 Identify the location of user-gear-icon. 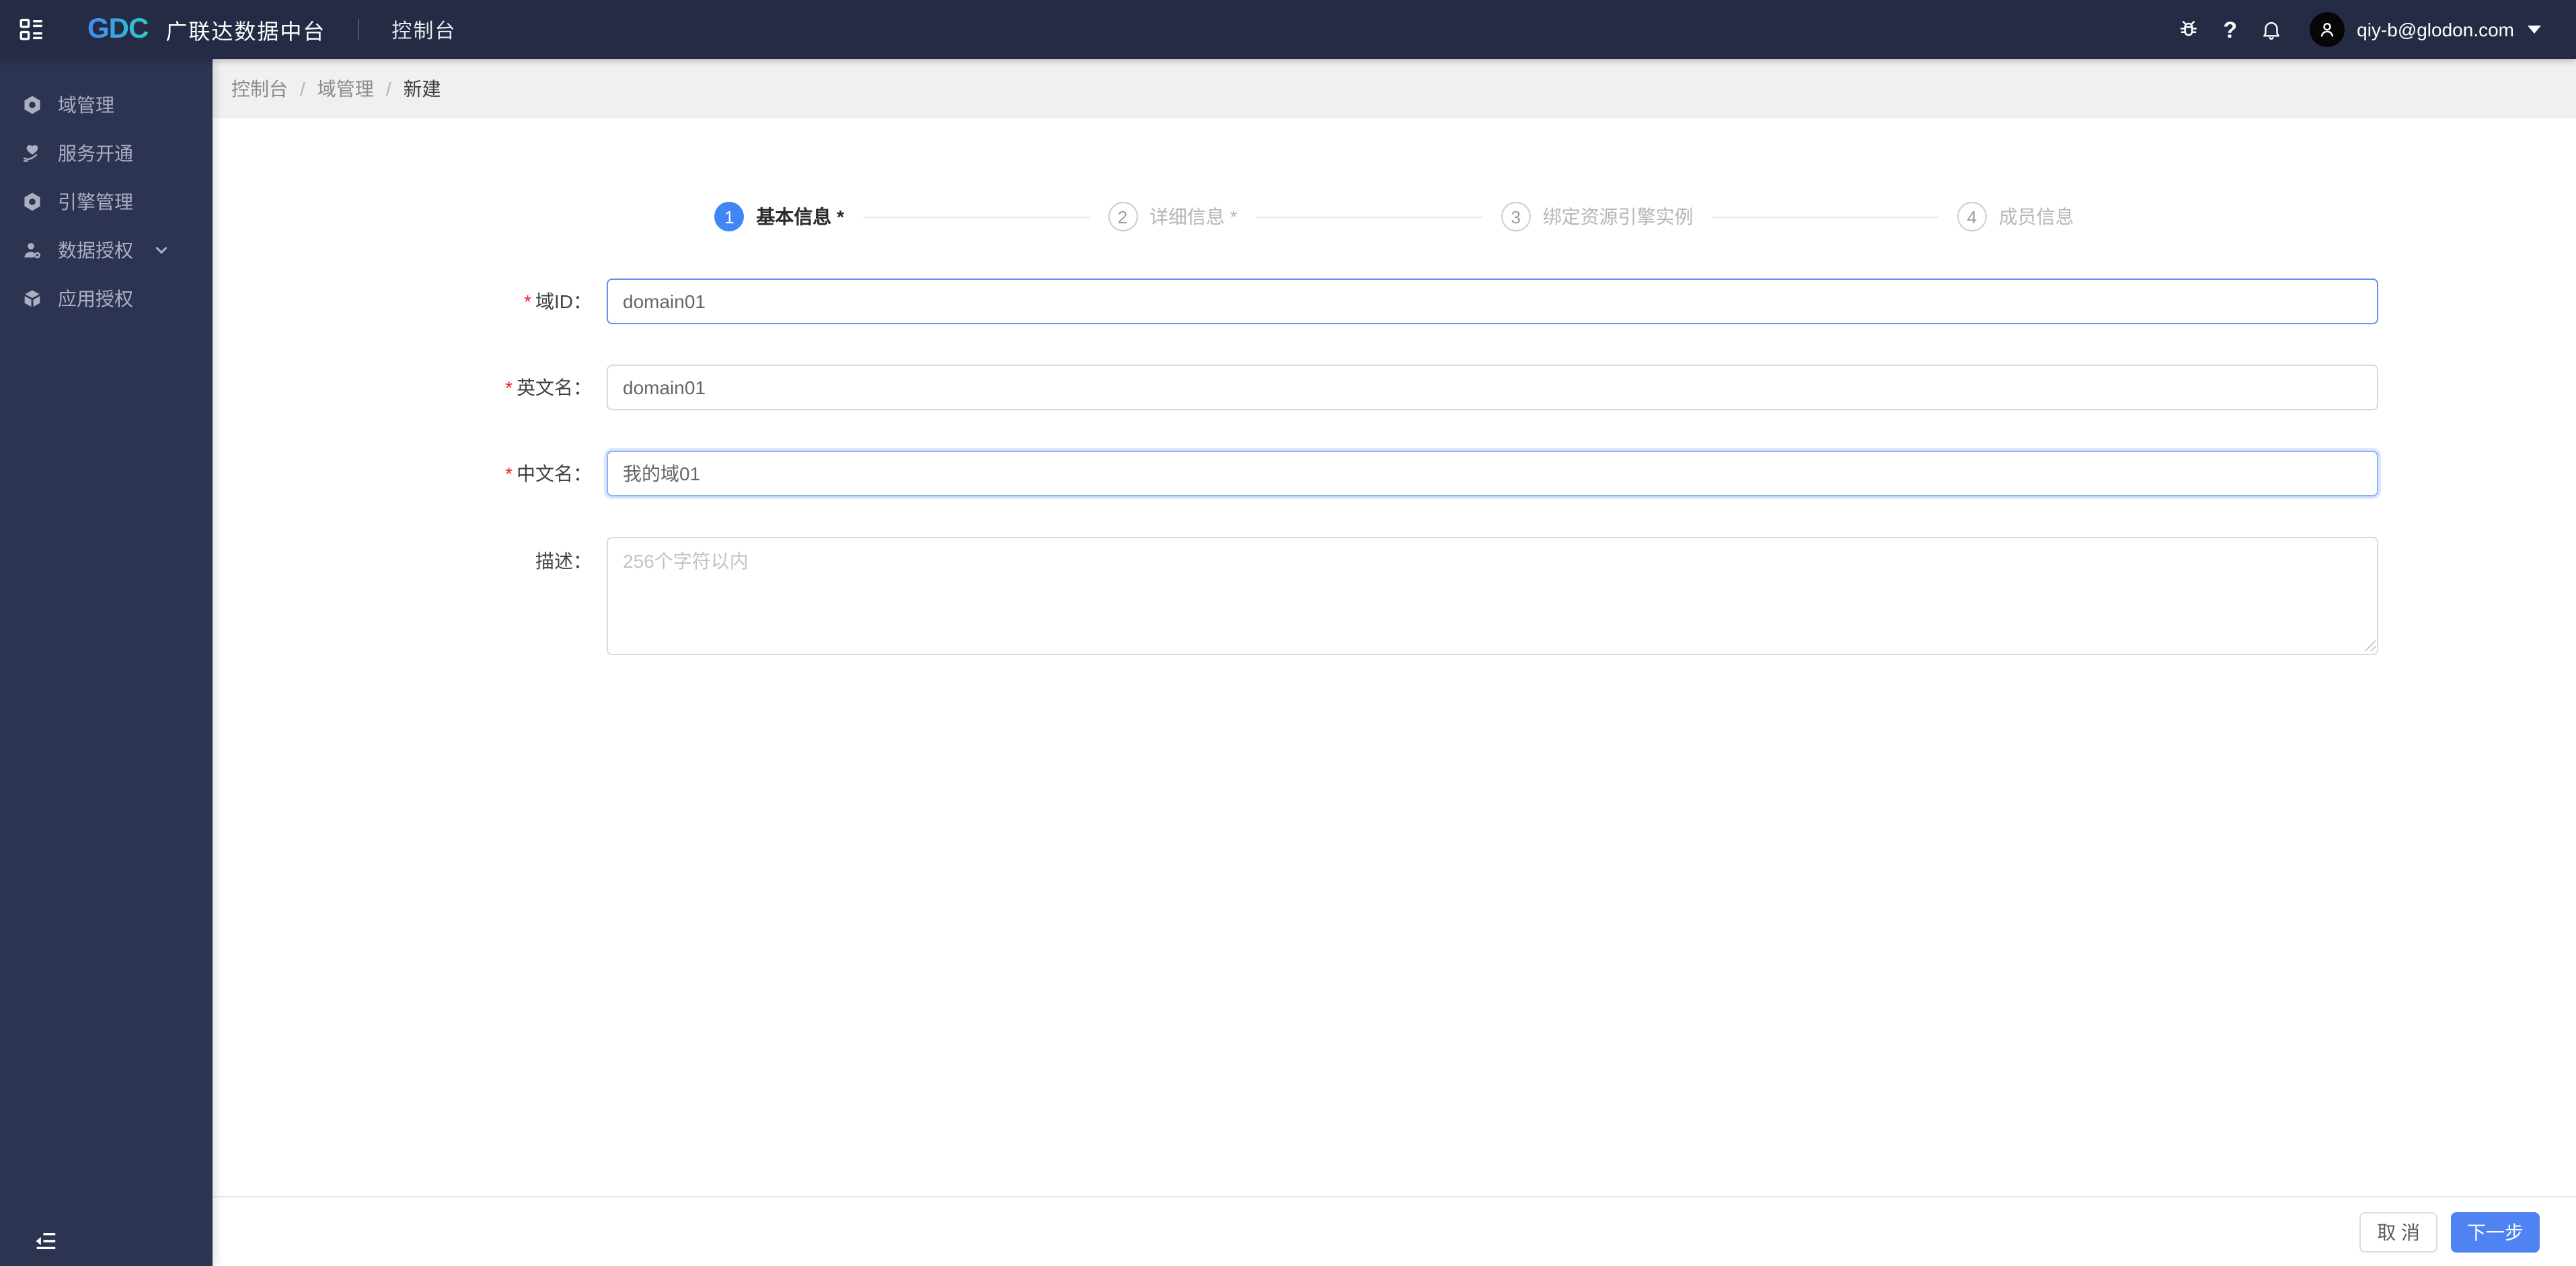
(32, 250).